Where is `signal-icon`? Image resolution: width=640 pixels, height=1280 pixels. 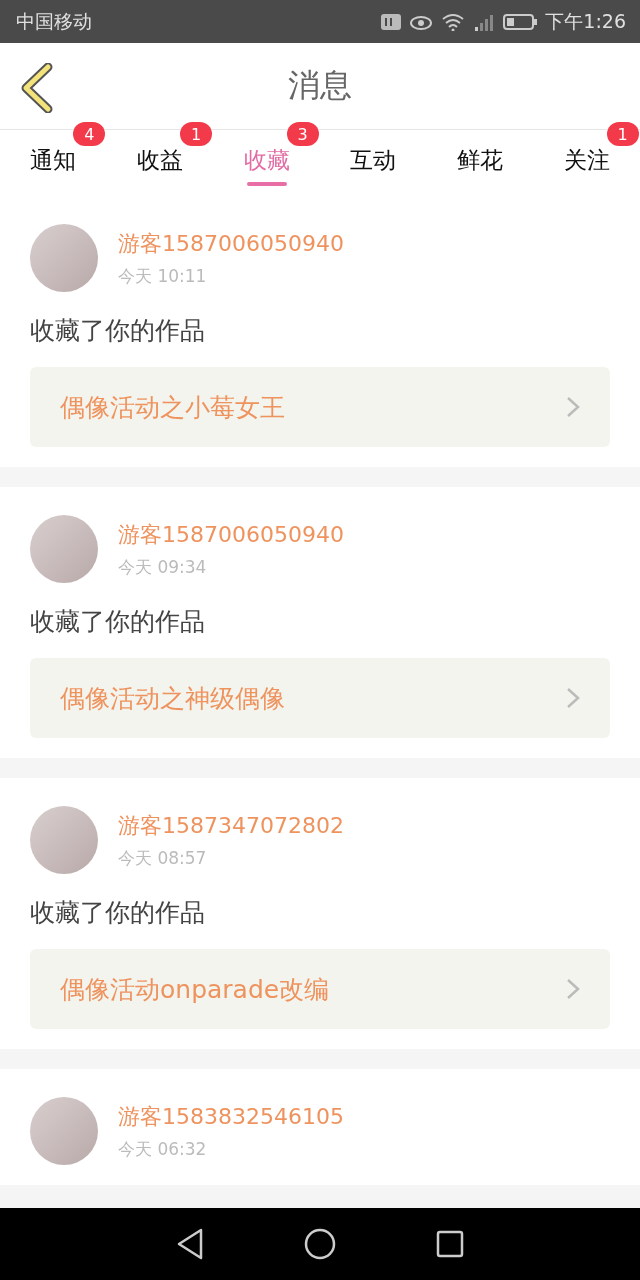
signal-icon is located at coordinates (484, 21).